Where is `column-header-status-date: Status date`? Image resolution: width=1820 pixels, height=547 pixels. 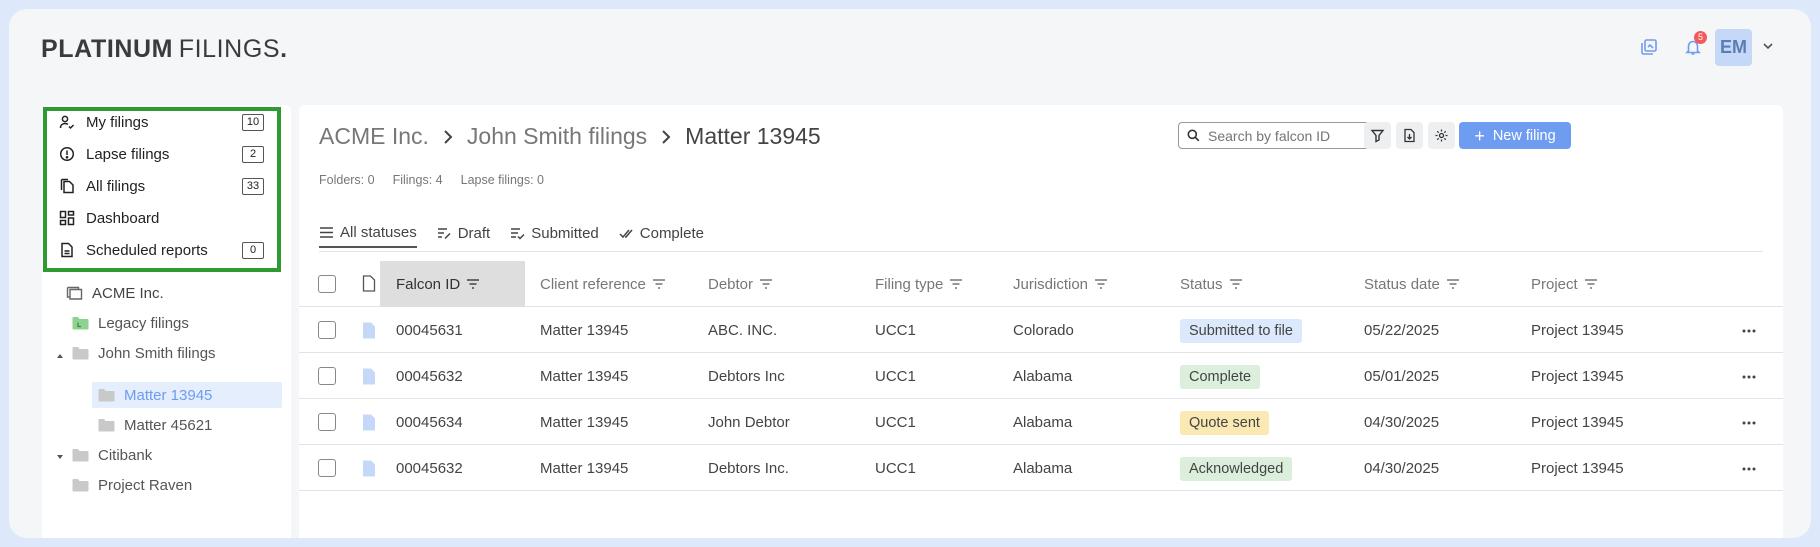
column-header-status-date: Status date is located at coordinates (1412, 284).